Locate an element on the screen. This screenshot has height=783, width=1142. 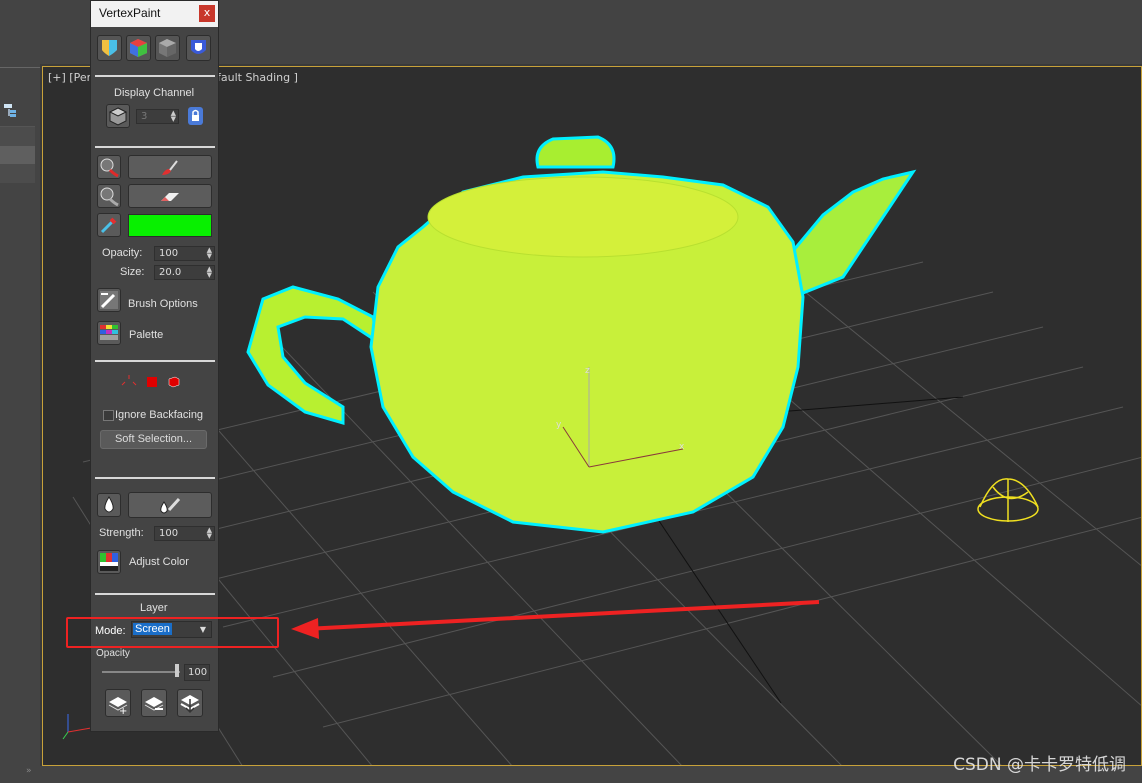
strength-value: 100 is located at coordinates (169, 533).